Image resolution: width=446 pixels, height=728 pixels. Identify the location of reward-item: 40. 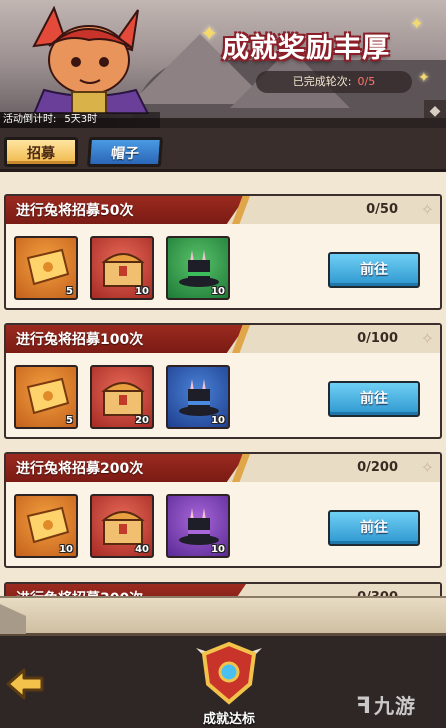
(122, 526).